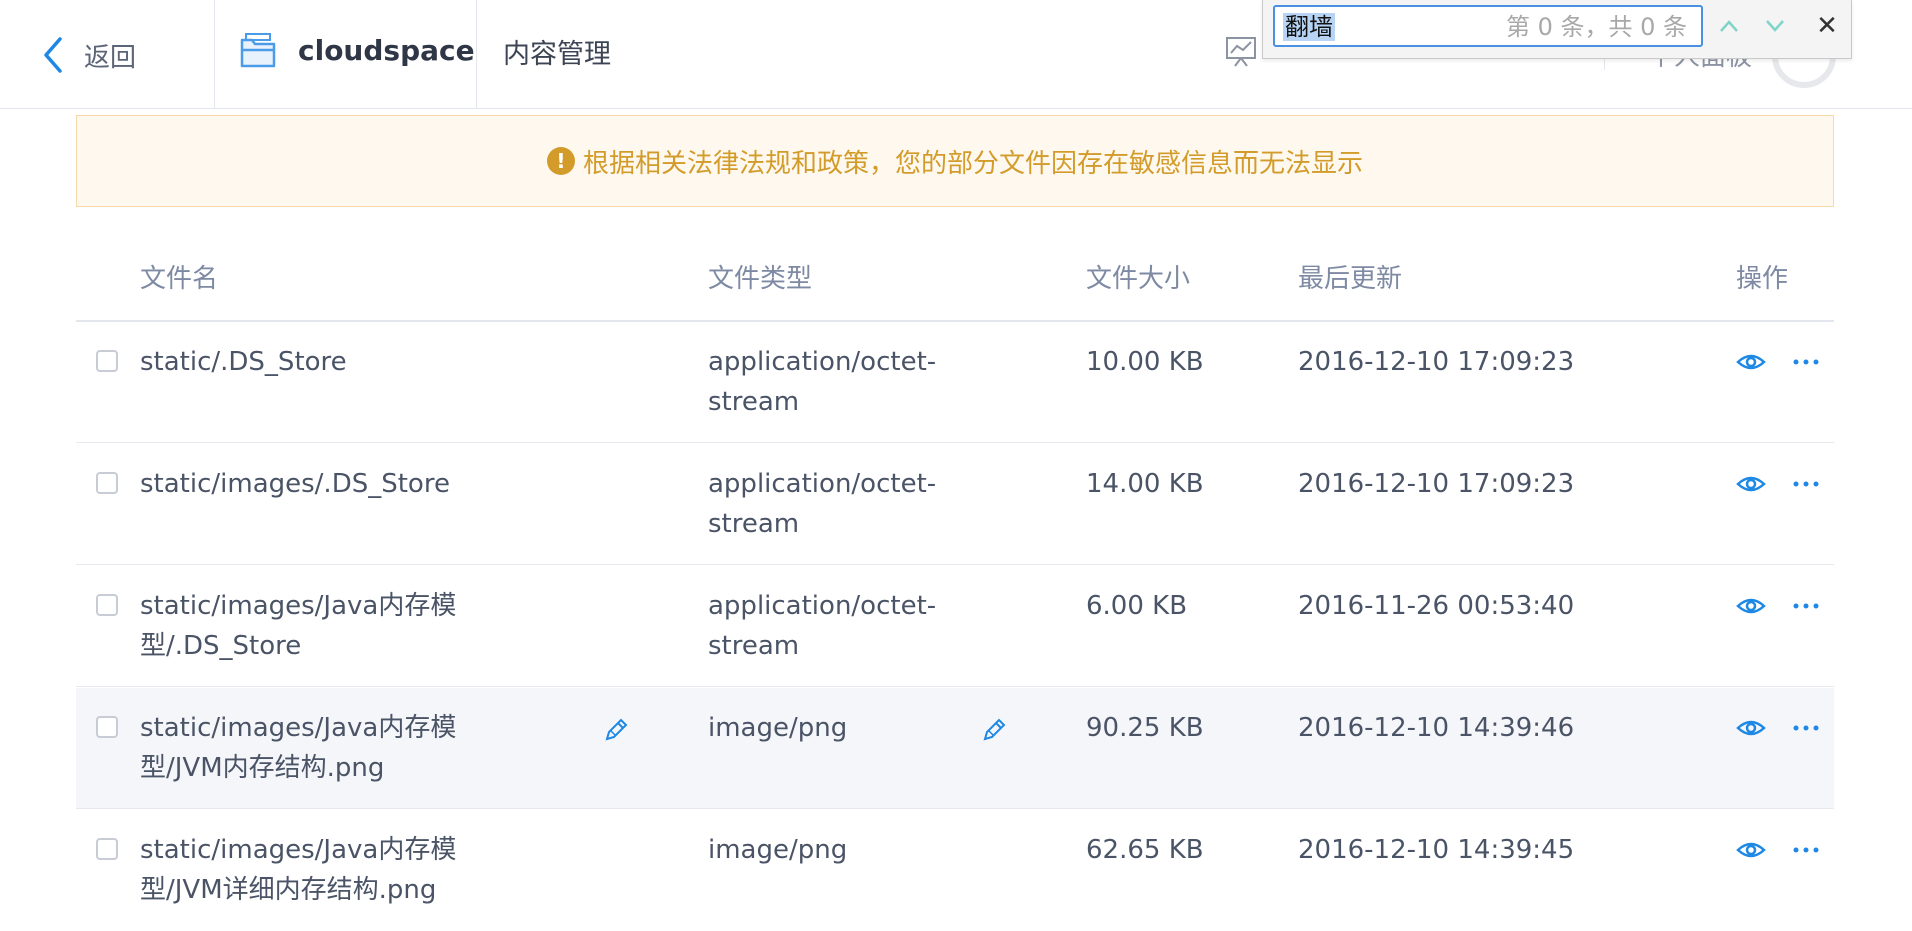 Image resolution: width=1912 pixels, height=931 pixels. I want to click on bucket-folder-icon, so click(258, 50).